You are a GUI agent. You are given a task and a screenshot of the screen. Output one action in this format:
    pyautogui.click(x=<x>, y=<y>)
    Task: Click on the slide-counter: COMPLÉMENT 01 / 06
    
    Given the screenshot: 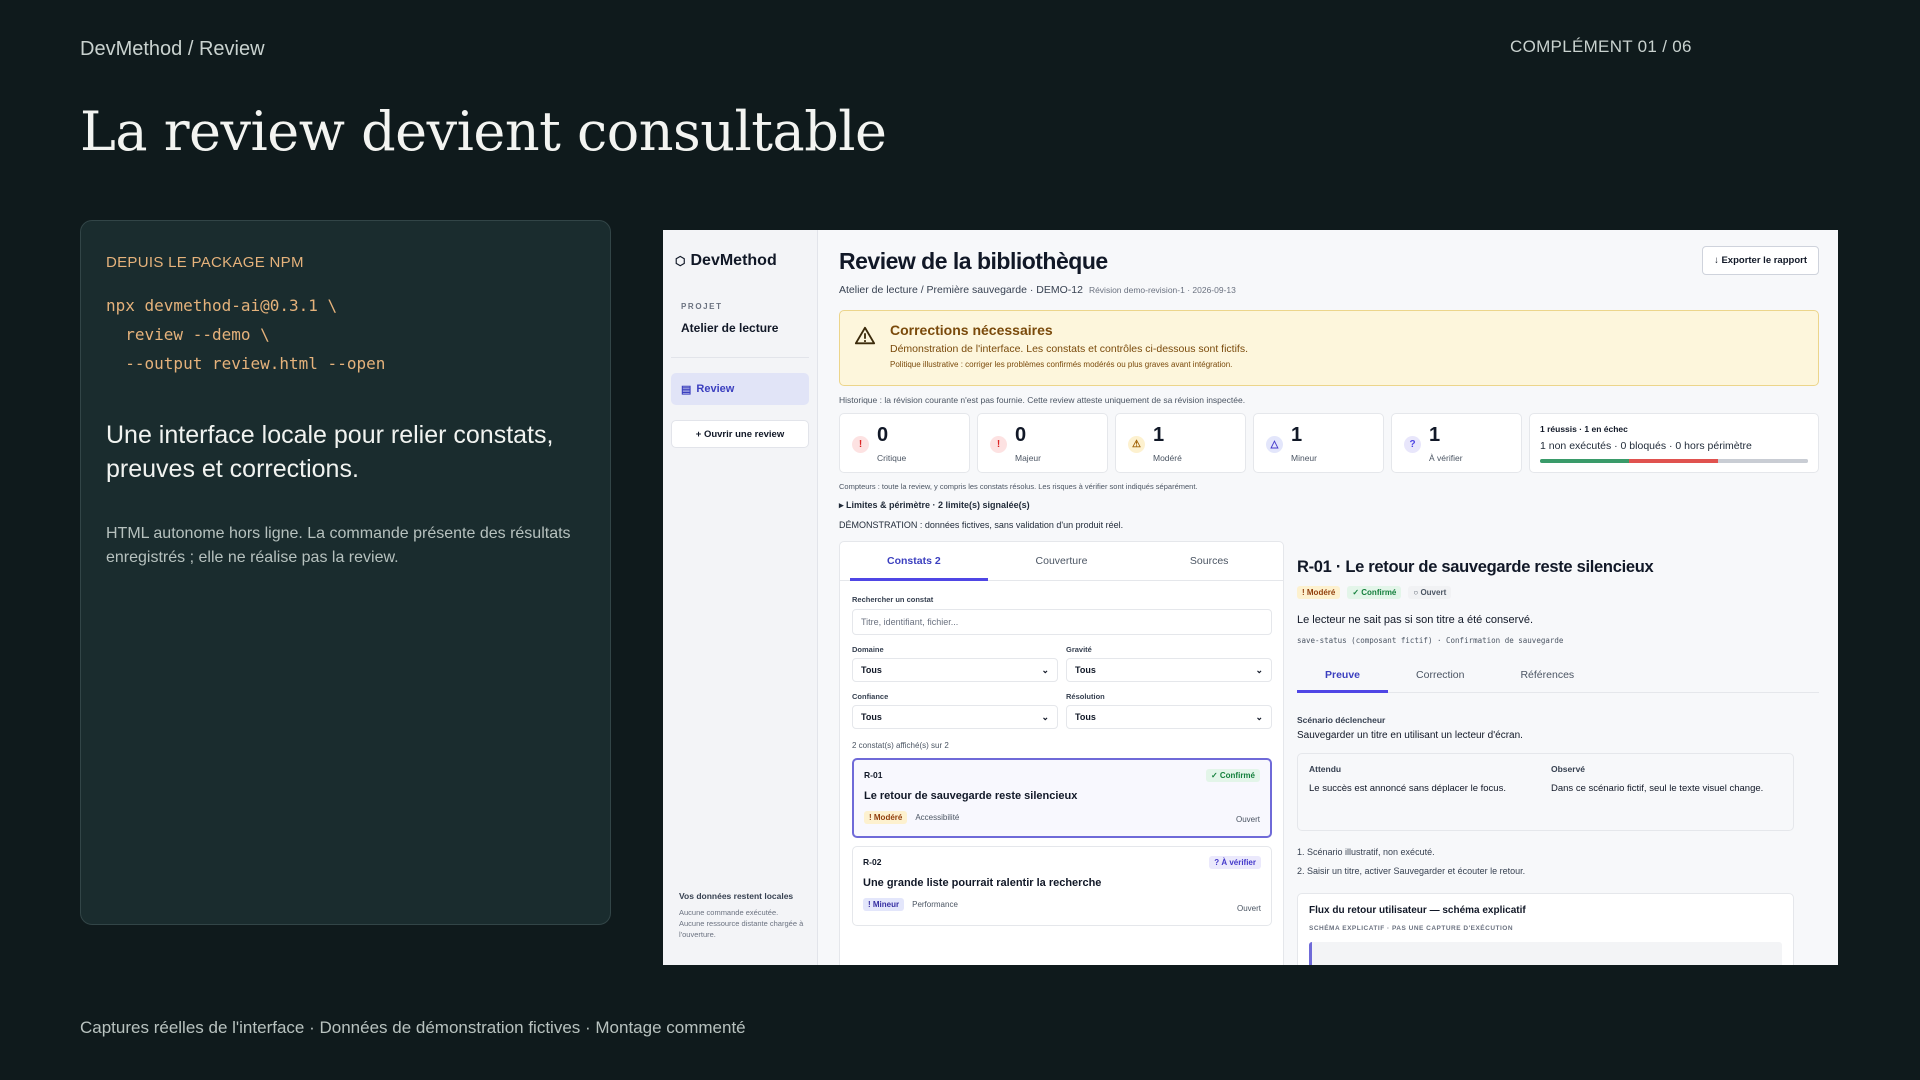 What is the action you would take?
    pyautogui.click(x=1601, y=46)
    